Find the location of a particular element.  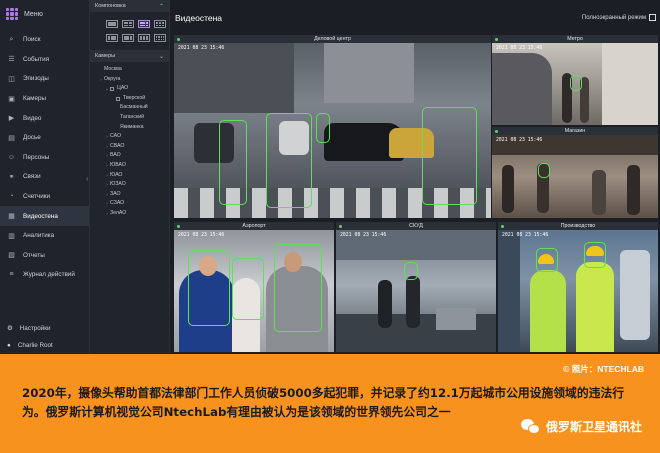

layout-1x1-button is located at coordinates (112, 24).